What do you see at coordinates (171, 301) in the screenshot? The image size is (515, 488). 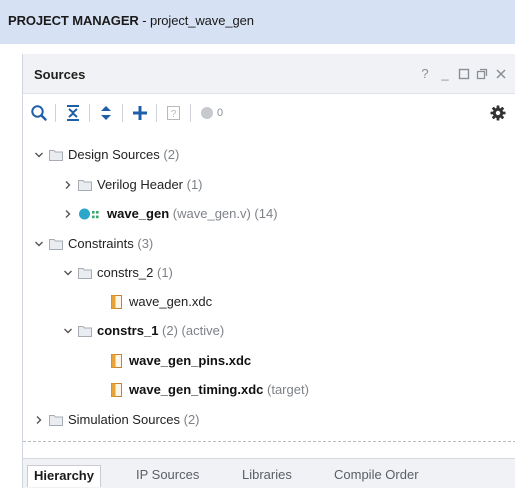 I see `tree-label: wave_gen.xdc` at bounding box center [171, 301].